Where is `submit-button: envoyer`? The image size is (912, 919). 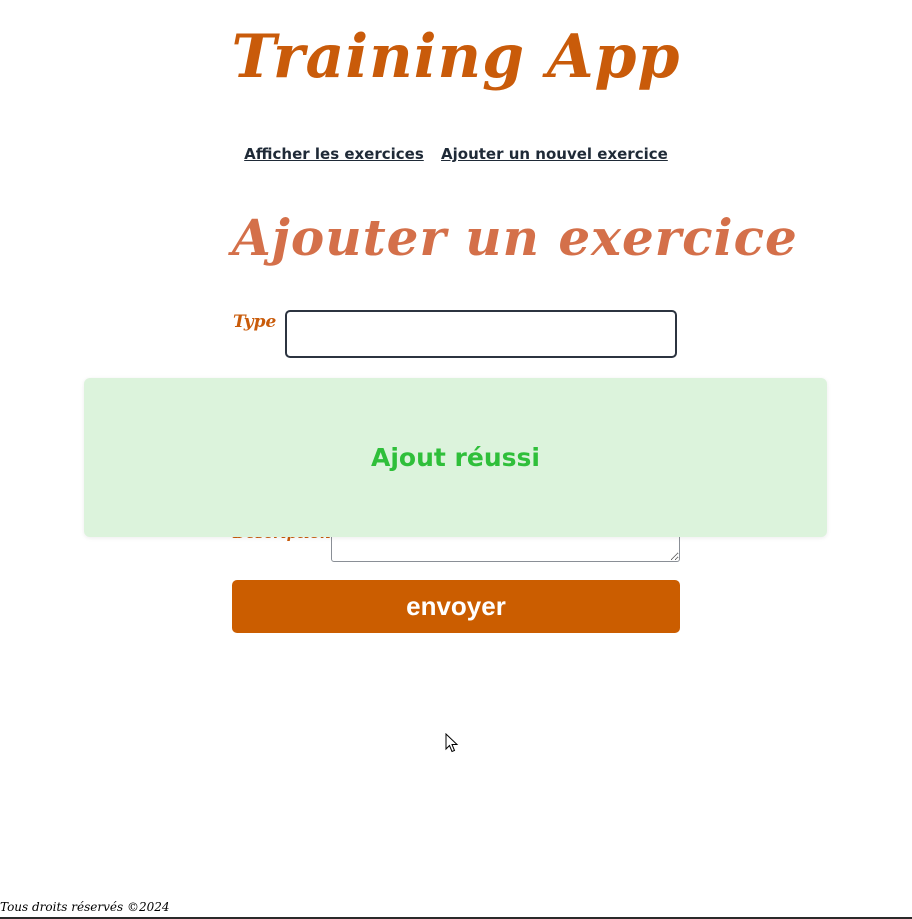
submit-button: envoyer is located at coordinates (456, 606).